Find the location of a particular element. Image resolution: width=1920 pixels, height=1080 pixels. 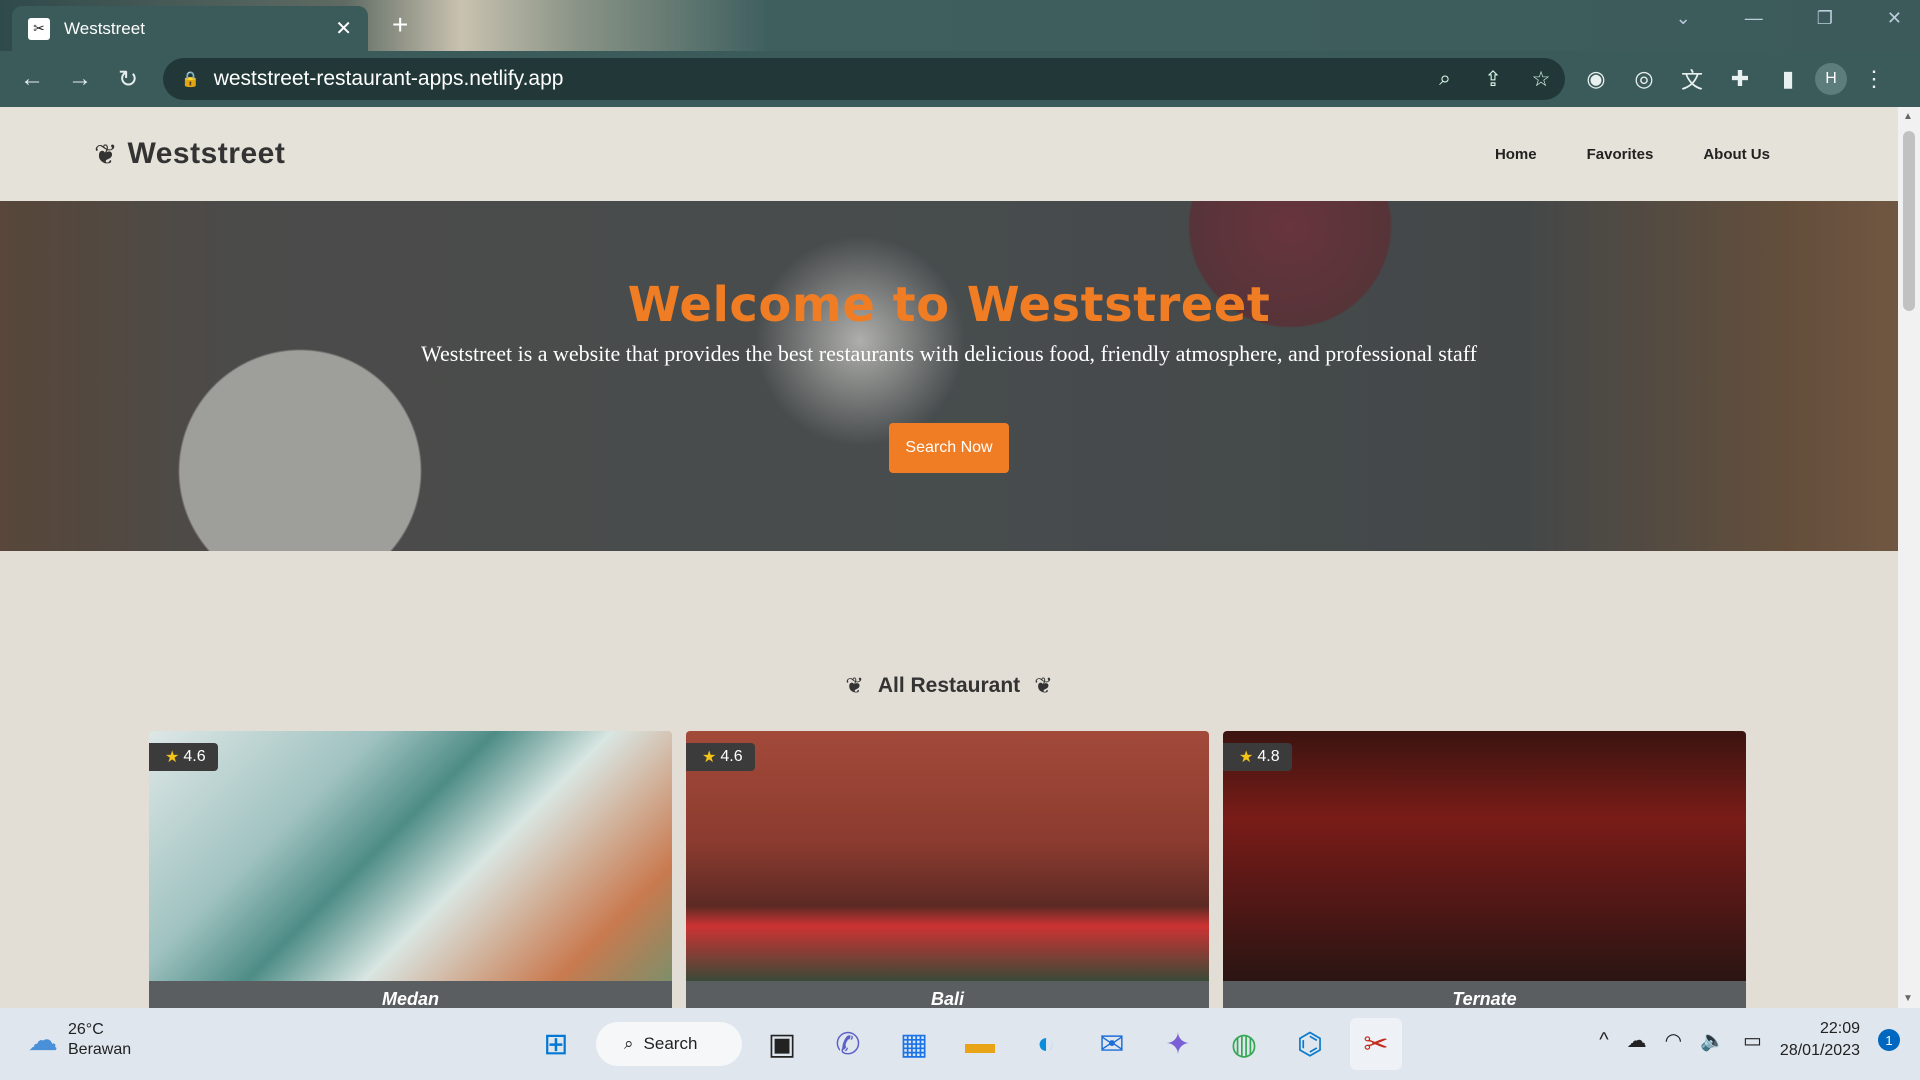

taskbar-apps: ⊞ ⌕ Search ▣ ✆ ▦ ▬ ◐ ✉ ✦ ◍ ⌬ ✂ is located at coordinates (966, 1044).